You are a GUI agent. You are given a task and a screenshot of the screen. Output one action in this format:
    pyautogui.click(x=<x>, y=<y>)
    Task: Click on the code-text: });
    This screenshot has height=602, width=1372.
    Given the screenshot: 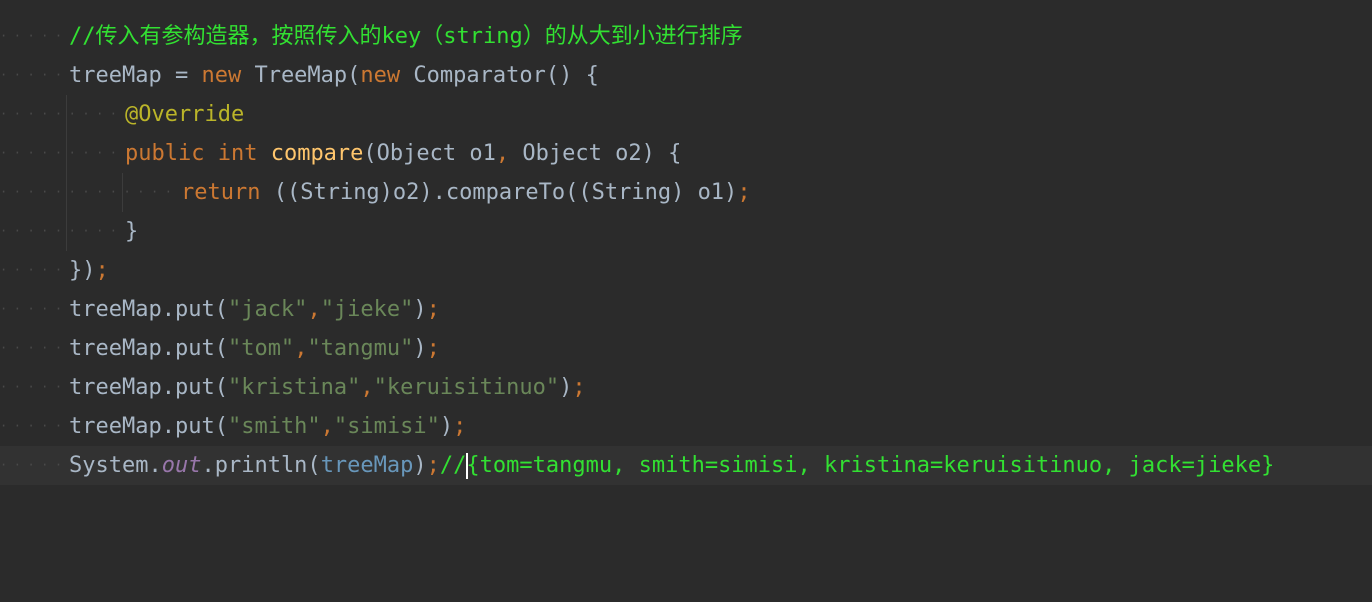 What is the action you would take?
    pyautogui.click(x=89, y=270)
    